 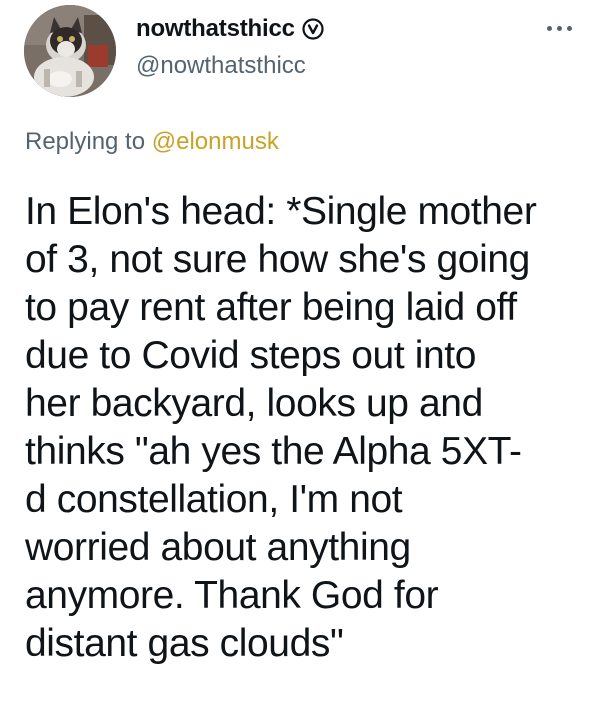 What do you see at coordinates (215, 29) in the screenshot?
I see `display-name: nowthatsthicc` at bounding box center [215, 29].